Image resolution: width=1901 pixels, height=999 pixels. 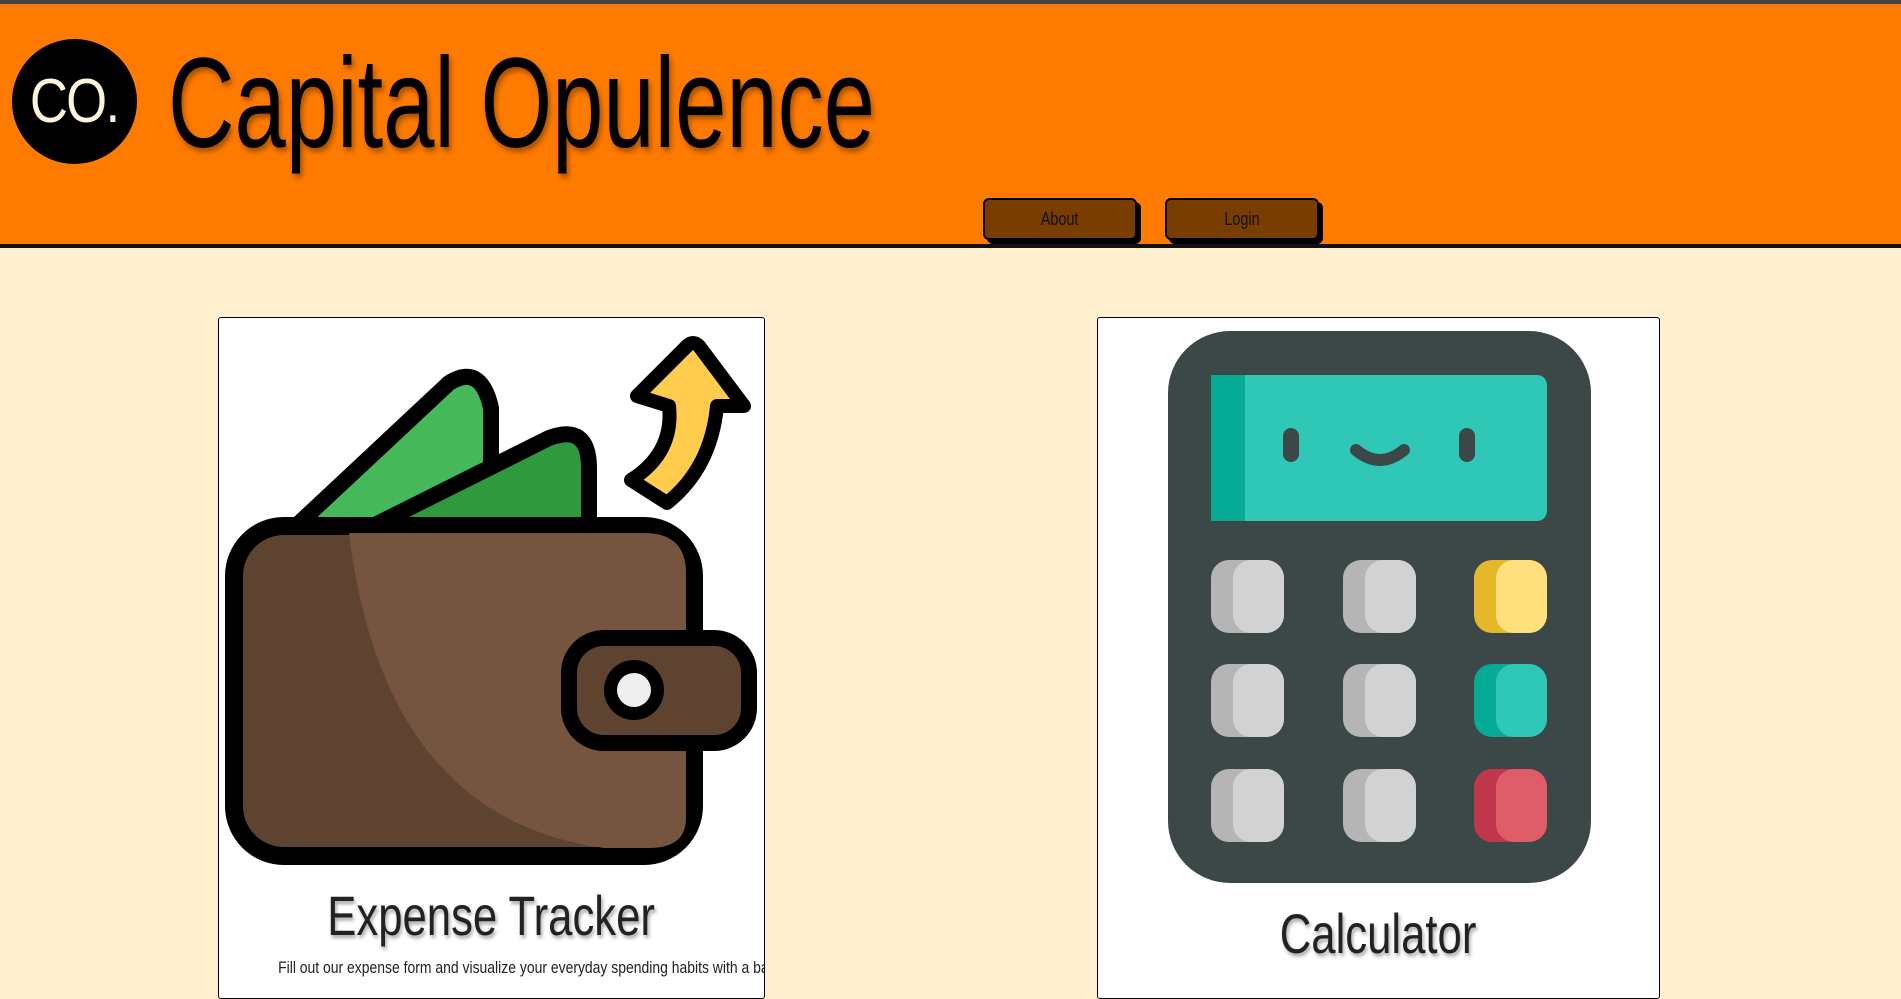 What do you see at coordinates (491, 600) in the screenshot?
I see `wallet-icon` at bounding box center [491, 600].